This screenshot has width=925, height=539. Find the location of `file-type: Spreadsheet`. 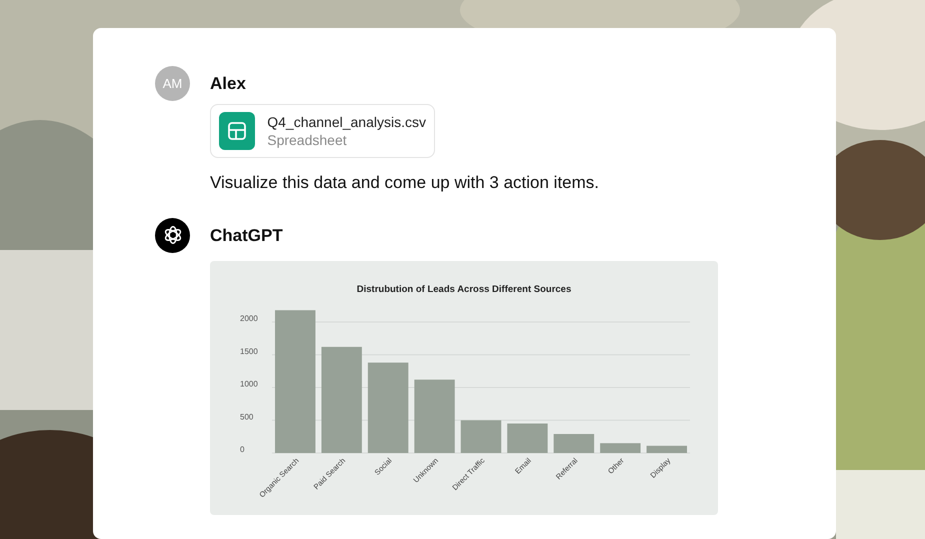

file-type: Spreadsheet is located at coordinates (307, 140).